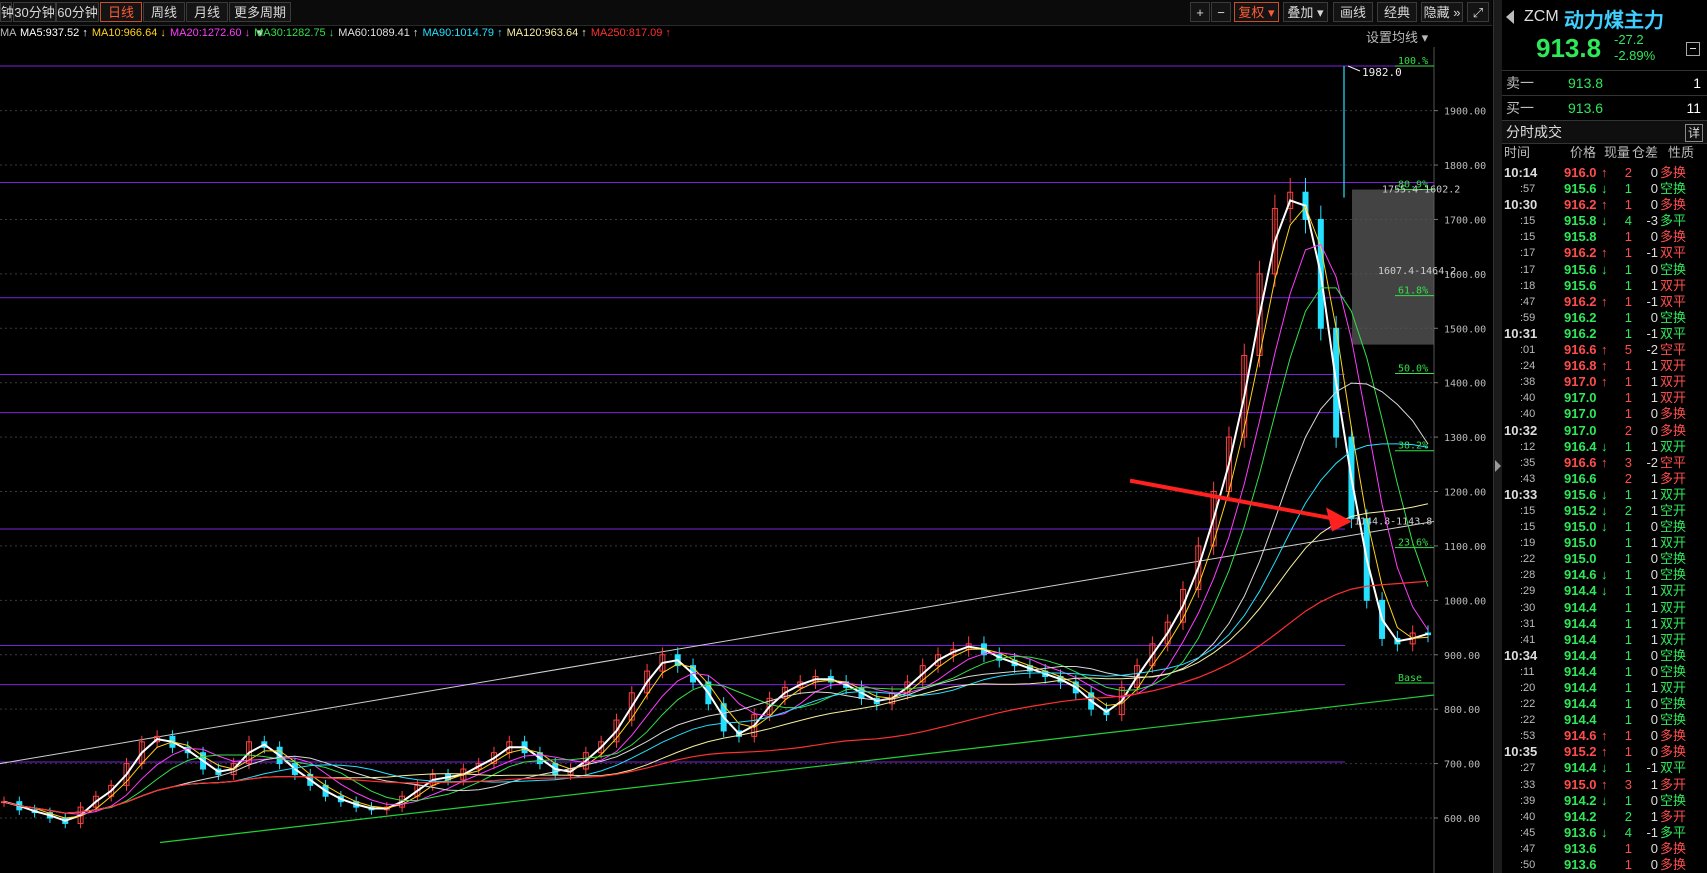  I want to click on fib-level-label-3: 50.0%, so click(1413, 368).